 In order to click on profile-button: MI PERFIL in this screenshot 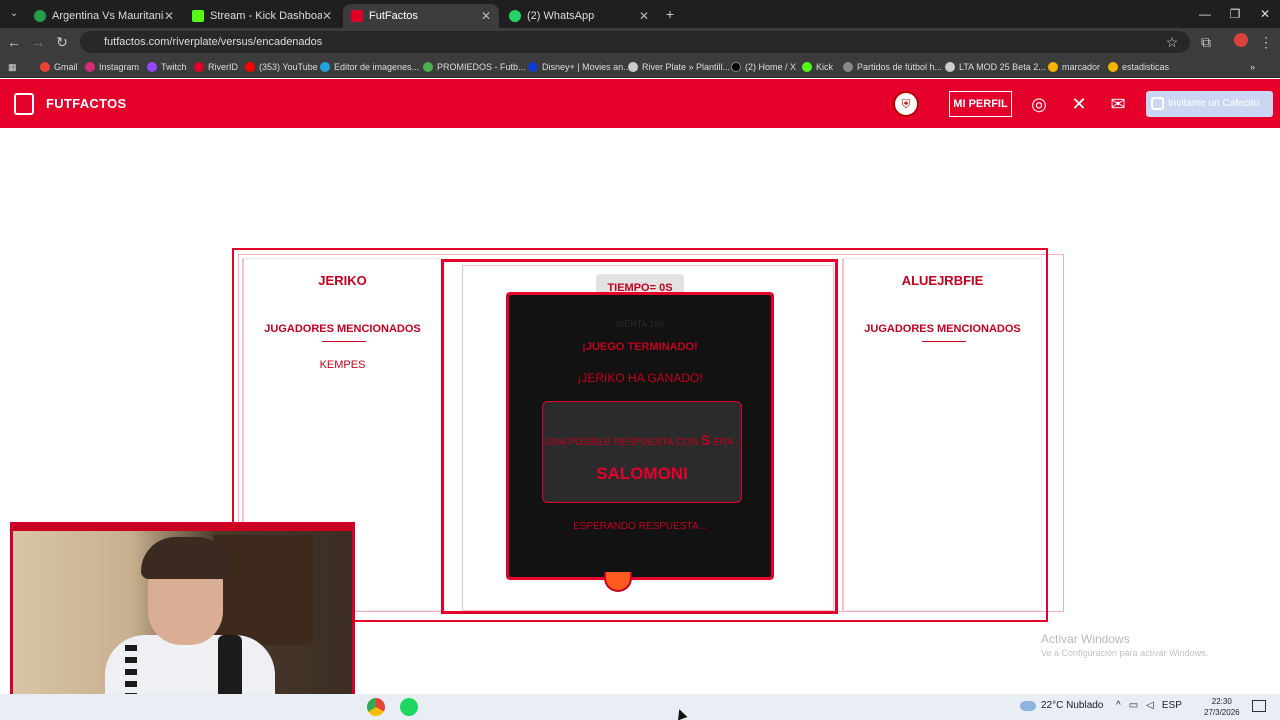, I will do `click(980, 104)`.